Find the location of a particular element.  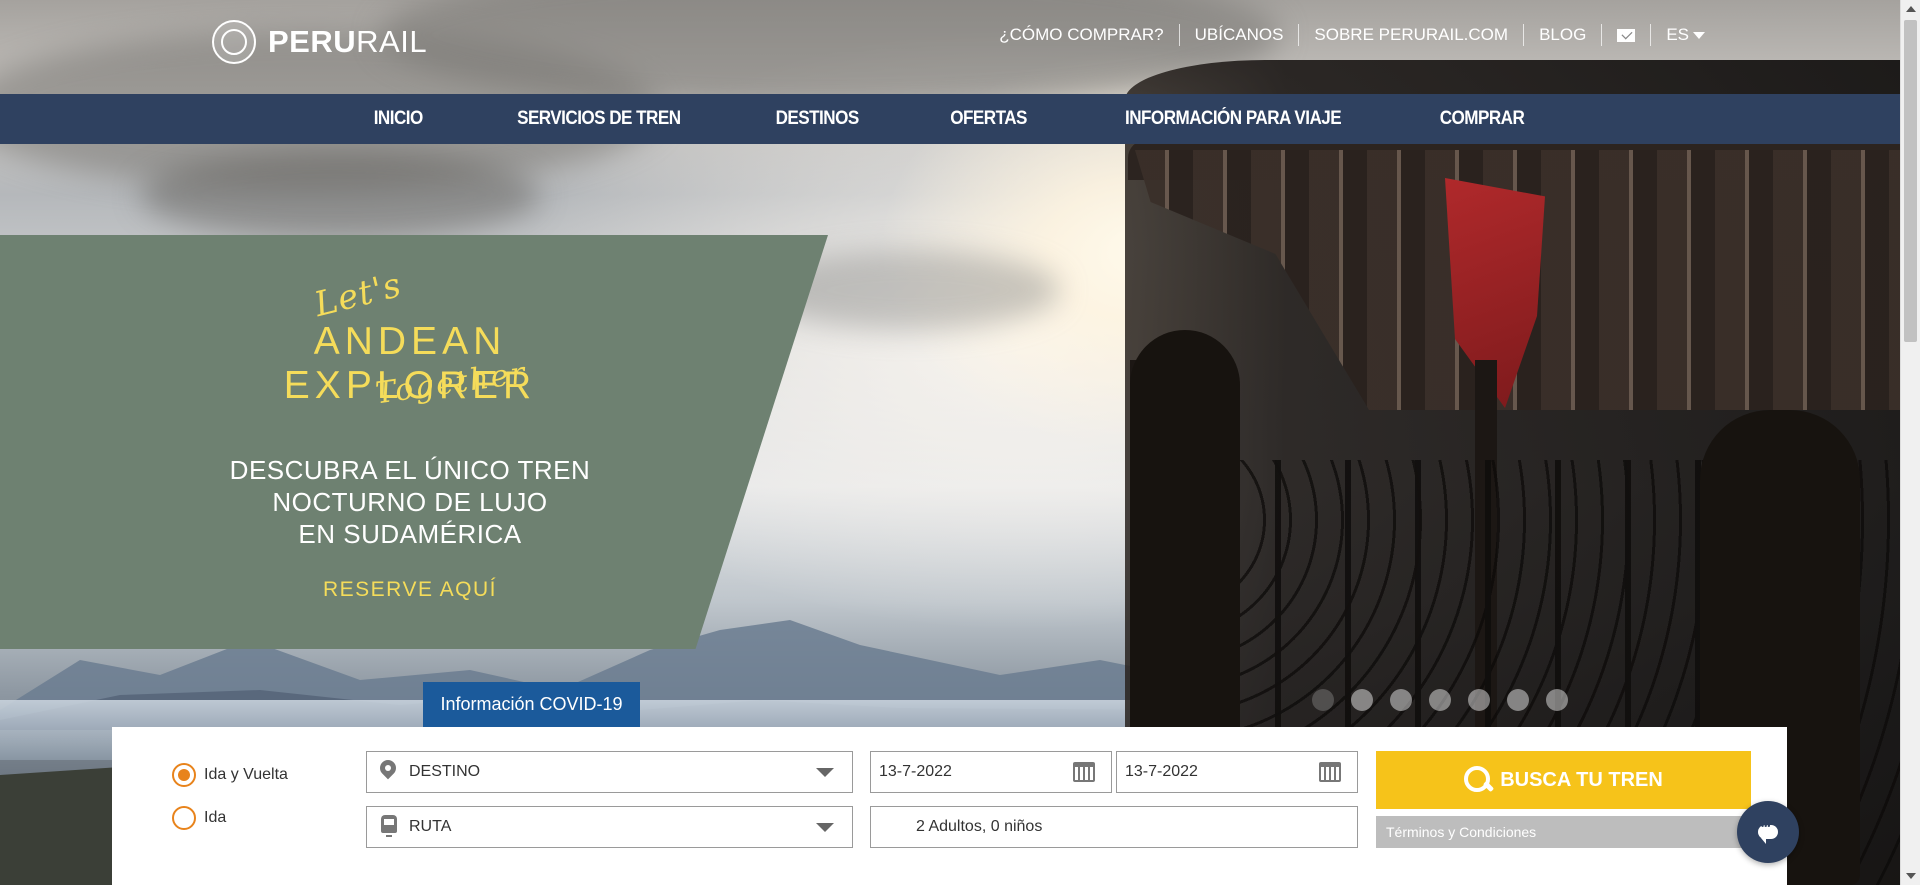

carousel-dots is located at coordinates (1440, 700).